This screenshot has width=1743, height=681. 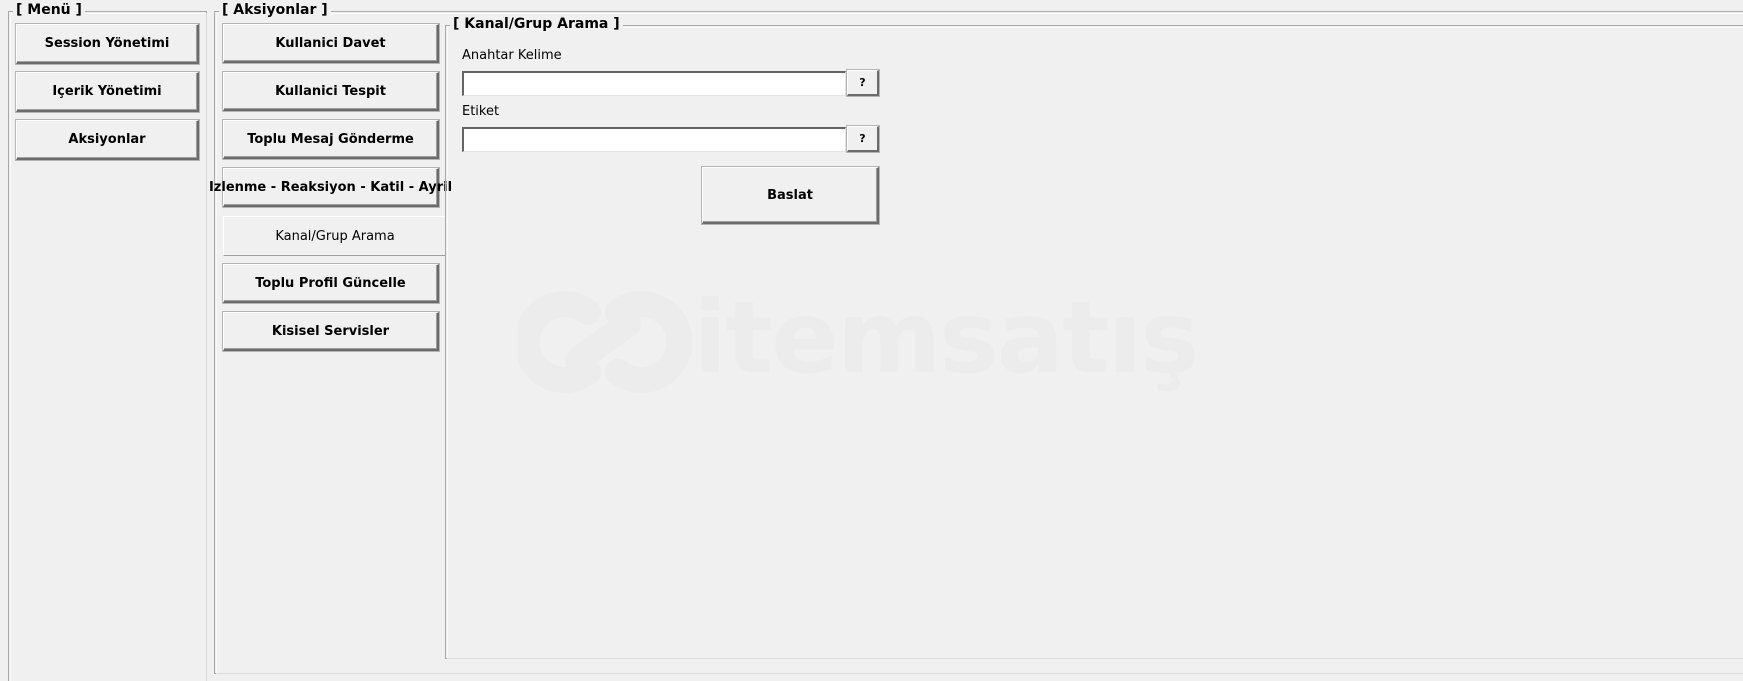 I want to click on tag-label: Etiket, so click(x=481, y=111).